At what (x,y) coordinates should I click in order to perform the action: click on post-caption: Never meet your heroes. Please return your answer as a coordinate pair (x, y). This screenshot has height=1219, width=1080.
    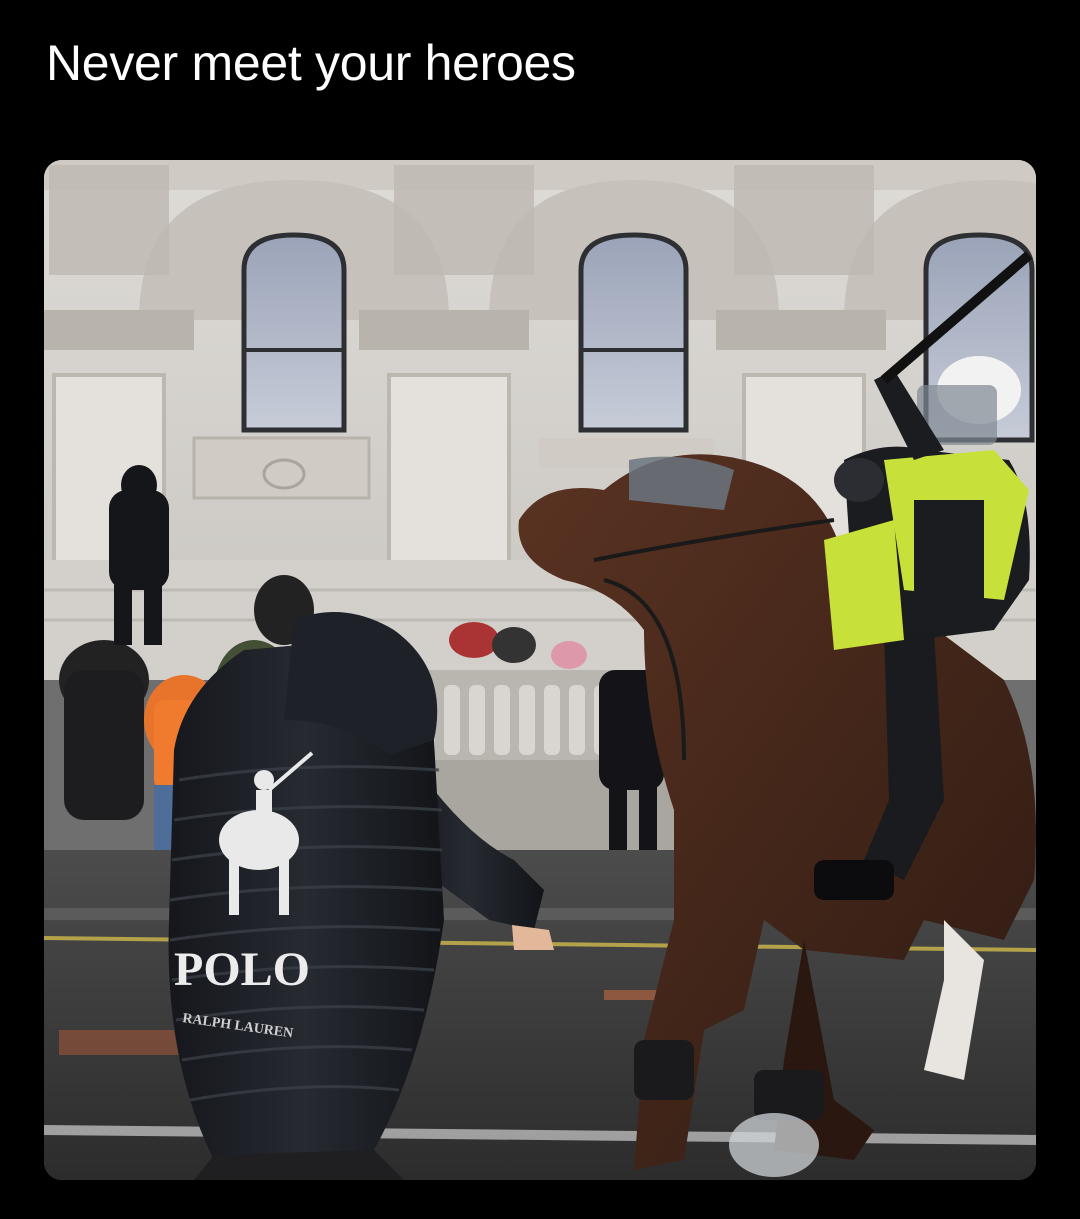
    Looking at the image, I should click on (311, 63).